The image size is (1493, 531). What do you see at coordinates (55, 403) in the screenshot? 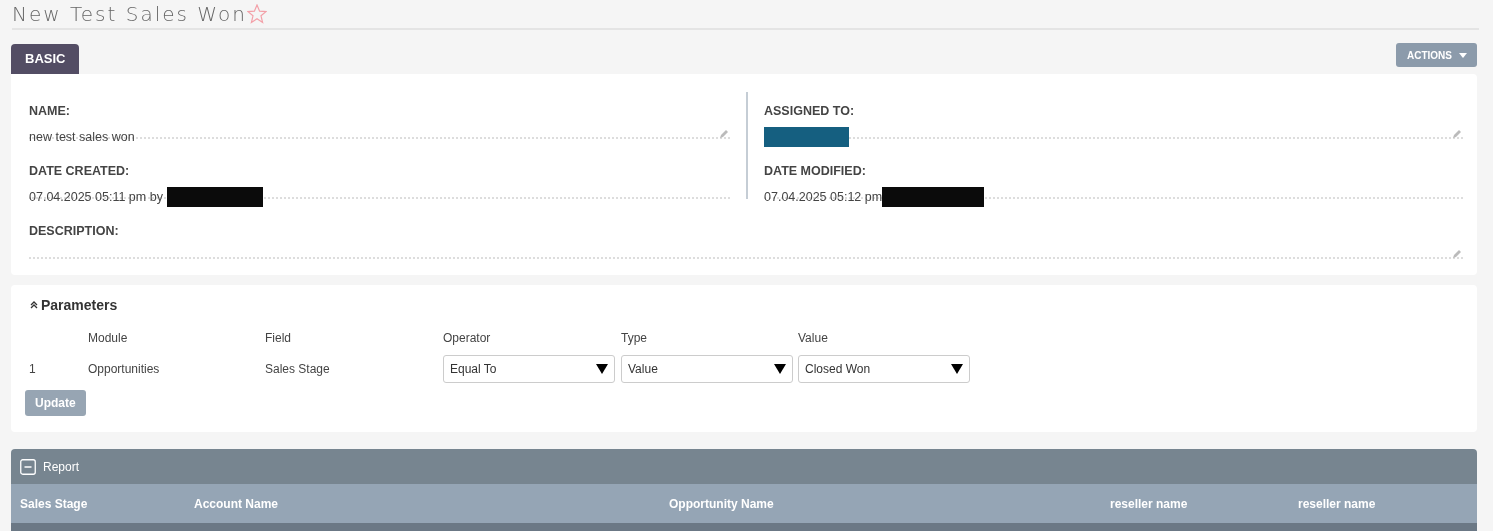
I see `update-button: Update` at bounding box center [55, 403].